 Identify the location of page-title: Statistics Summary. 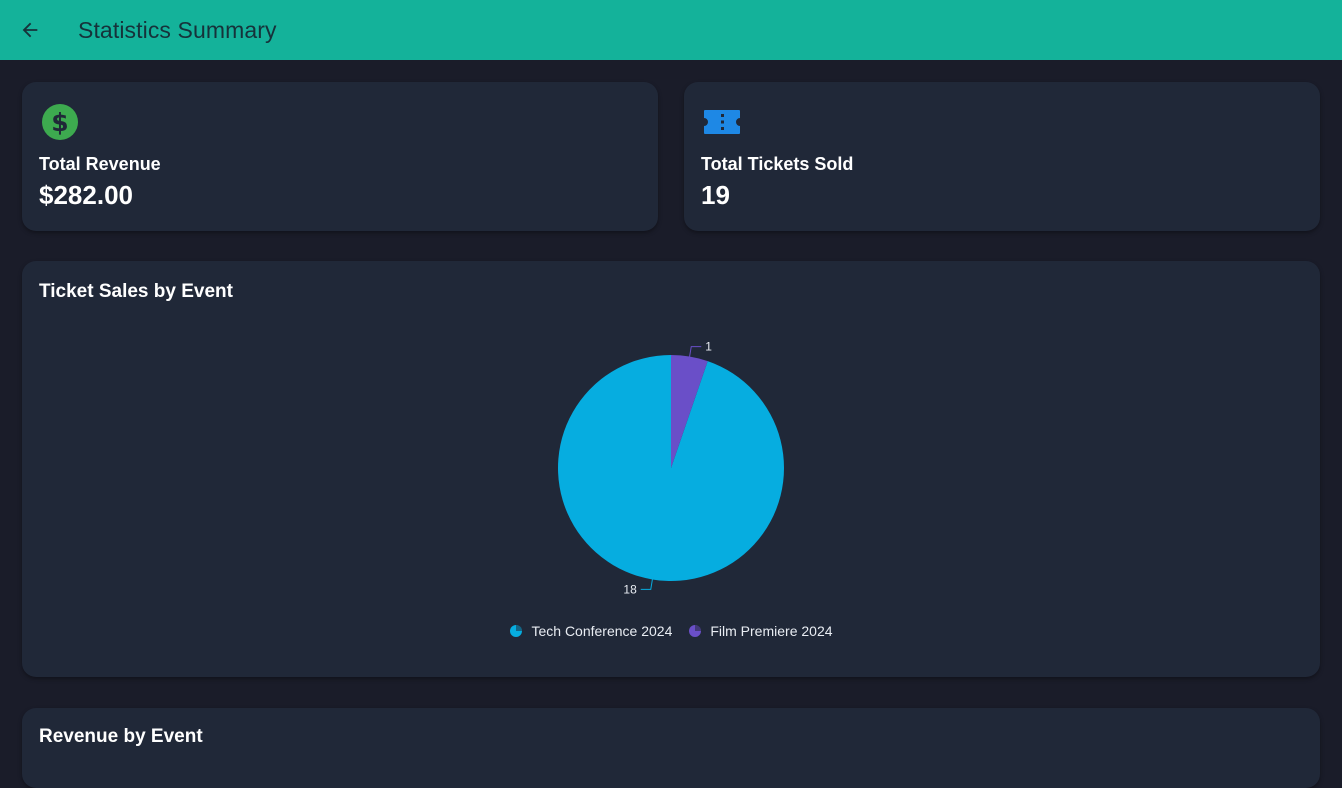
(177, 30).